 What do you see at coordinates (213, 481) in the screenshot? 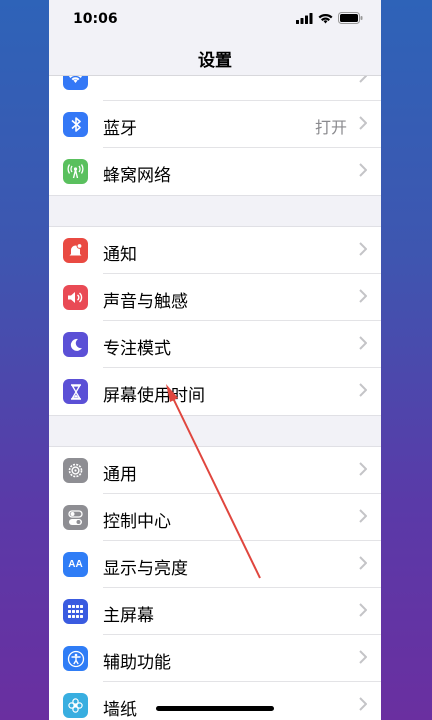
I see `annotation-arrow` at bounding box center [213, 481].